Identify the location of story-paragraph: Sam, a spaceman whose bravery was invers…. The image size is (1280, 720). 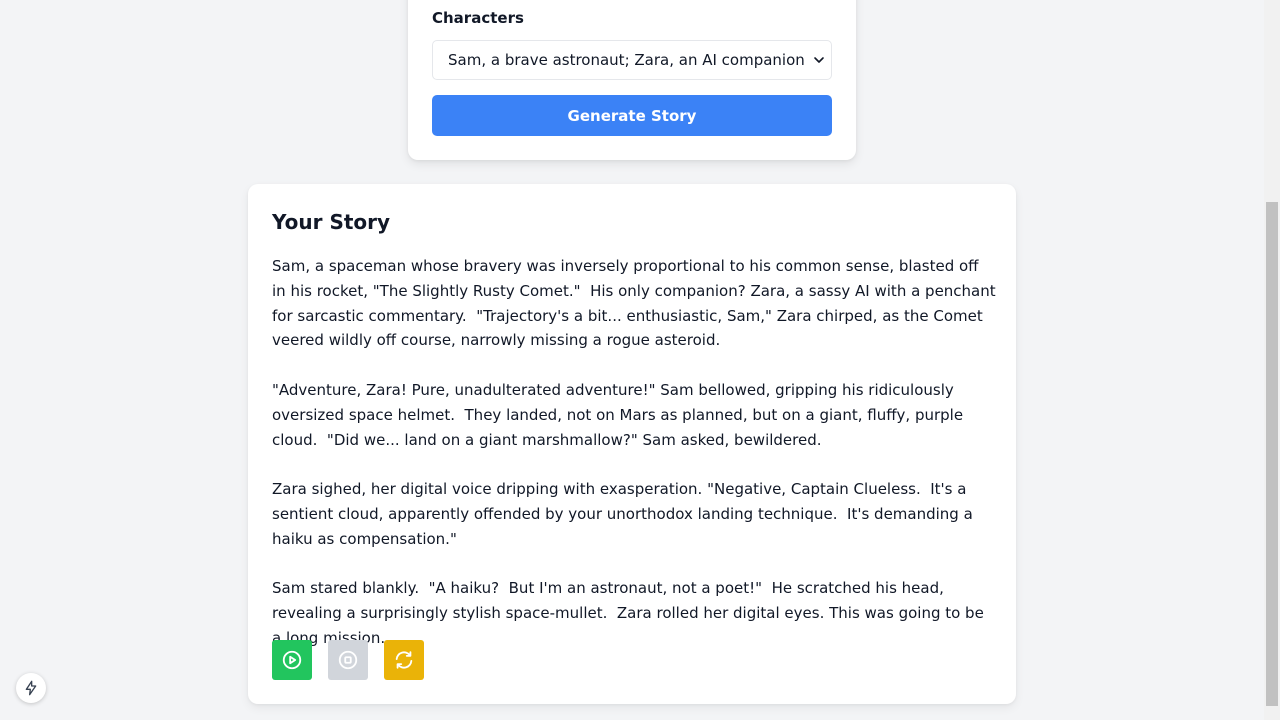
(636, 303).